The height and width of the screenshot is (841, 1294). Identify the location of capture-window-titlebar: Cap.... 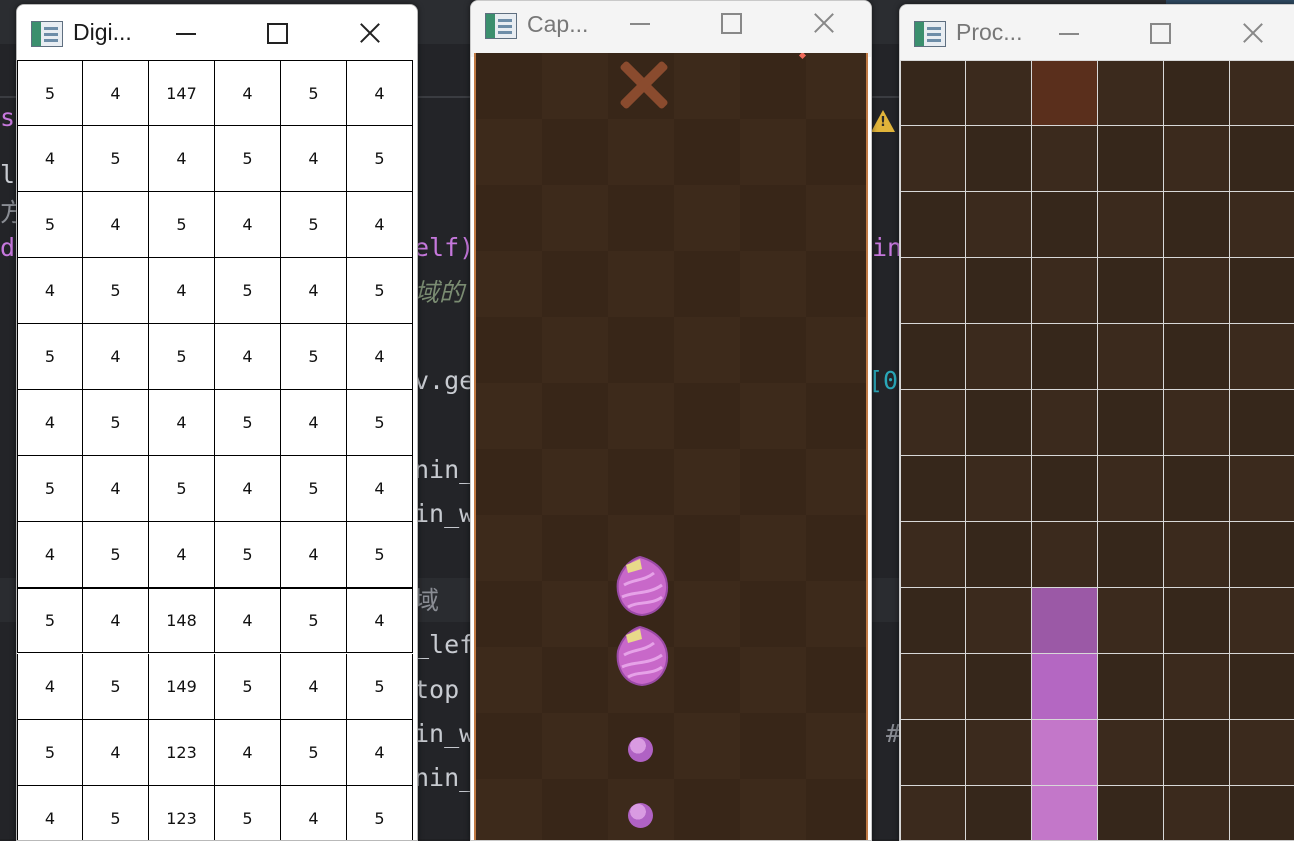
(671, 29).